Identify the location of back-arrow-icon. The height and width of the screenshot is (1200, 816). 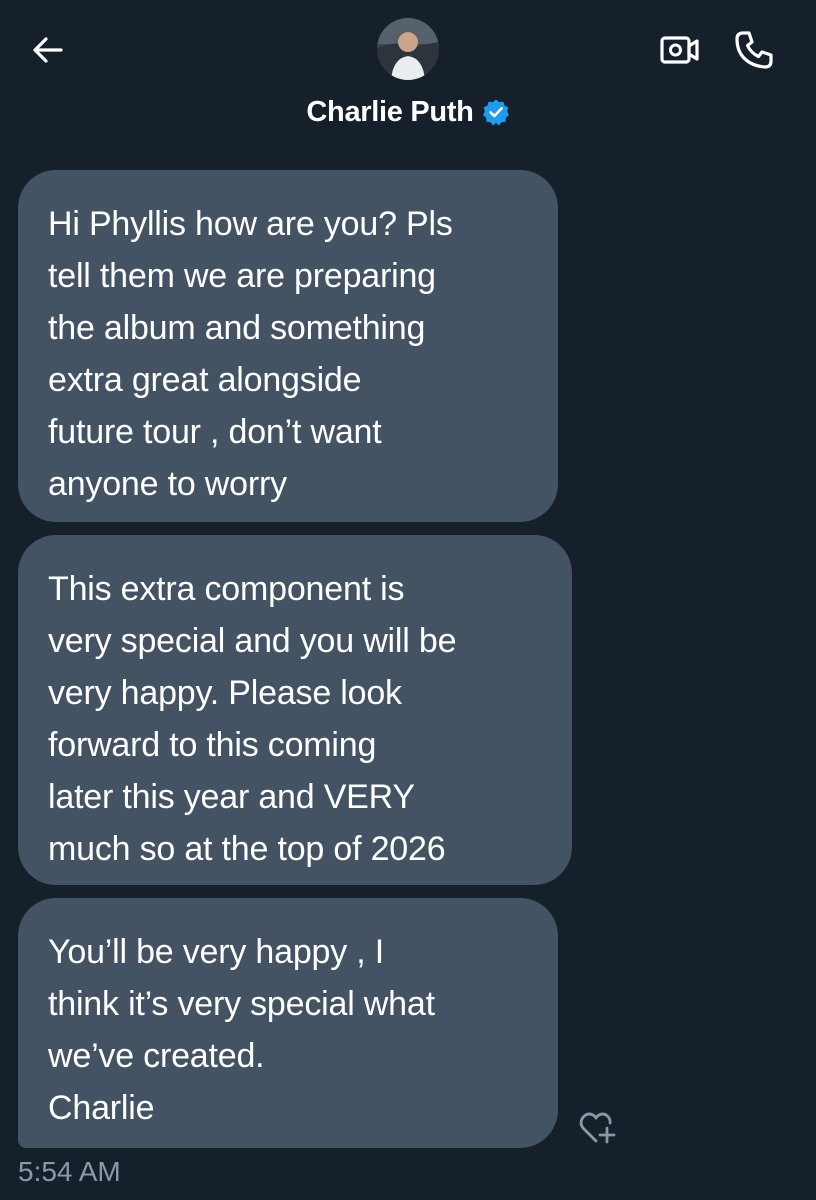
(48, 50).